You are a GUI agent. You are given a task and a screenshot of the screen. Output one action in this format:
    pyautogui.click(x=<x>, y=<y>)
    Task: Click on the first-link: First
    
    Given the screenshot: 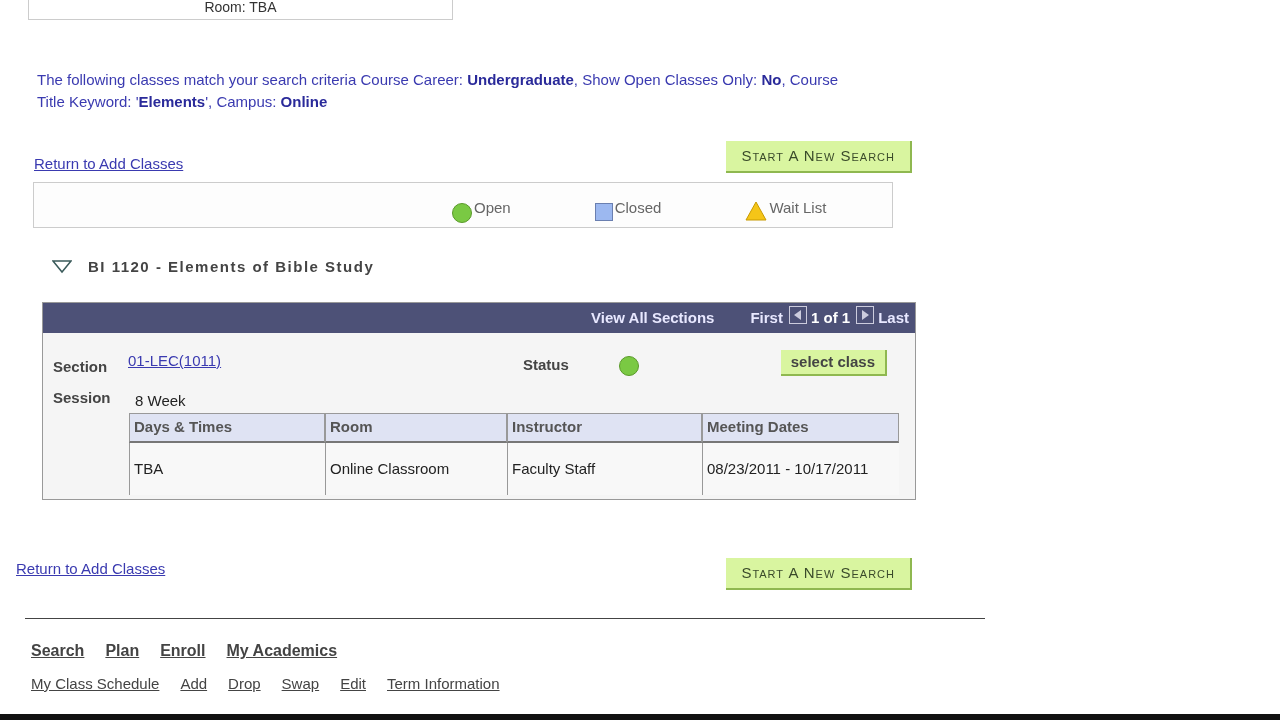 What is the action you would take?
    pyautogui.click(x=766, y=318)
    